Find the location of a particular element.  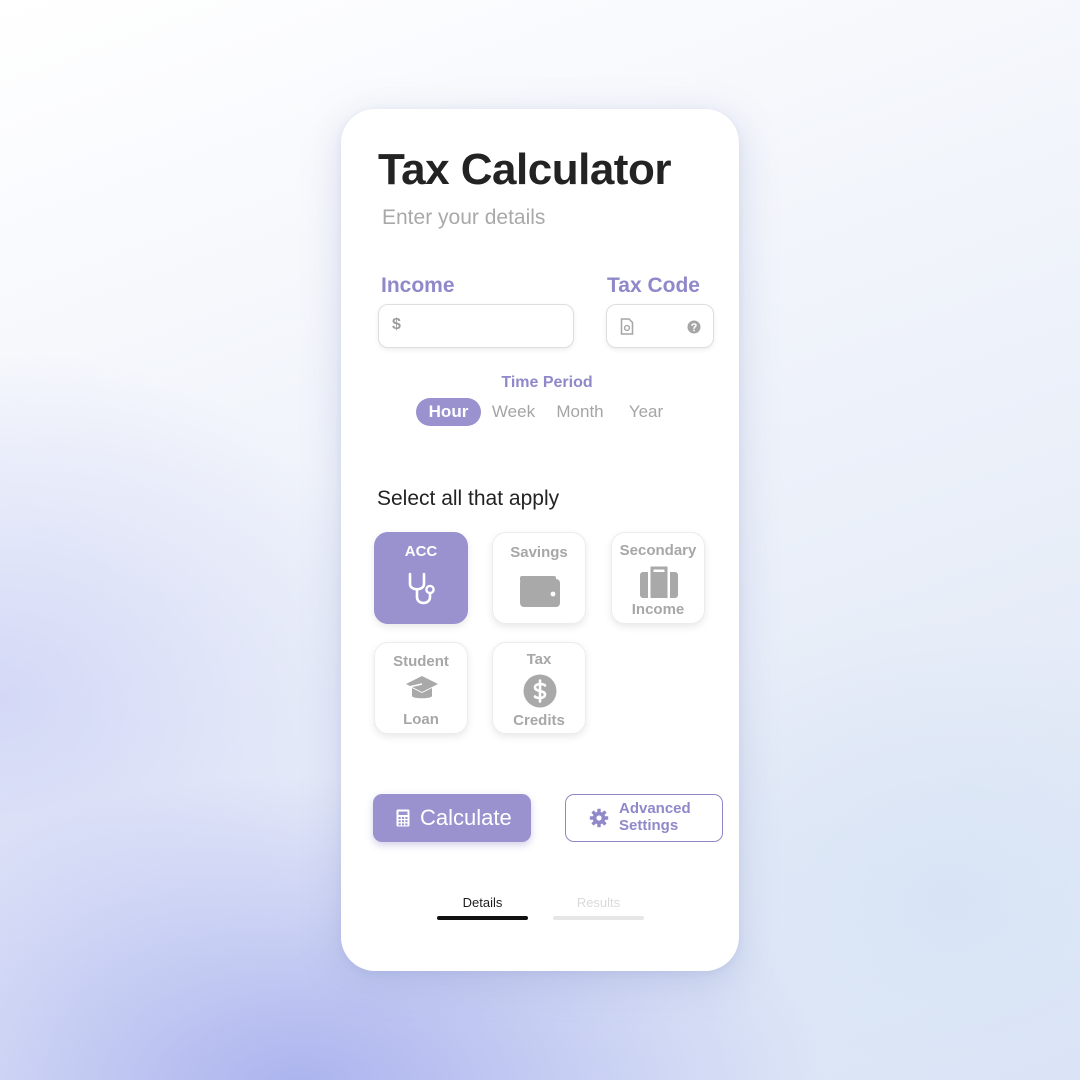

option-label-bottom: Credits is located at coordinates (539, 720).